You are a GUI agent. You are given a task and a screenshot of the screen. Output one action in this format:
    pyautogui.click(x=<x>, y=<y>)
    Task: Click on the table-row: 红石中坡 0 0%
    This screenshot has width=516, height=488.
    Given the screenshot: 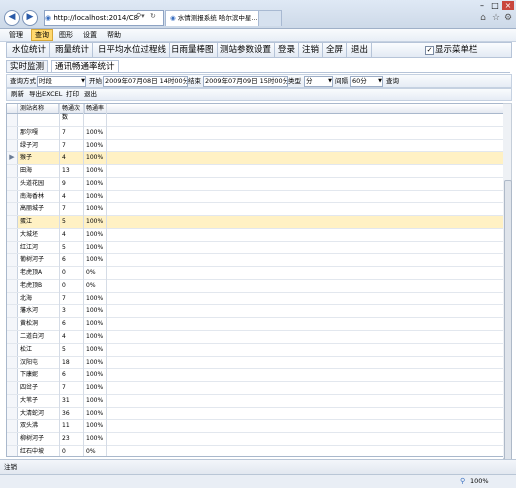 What is the action you would take?
    pyautogui.click(x=255, y=450)
    